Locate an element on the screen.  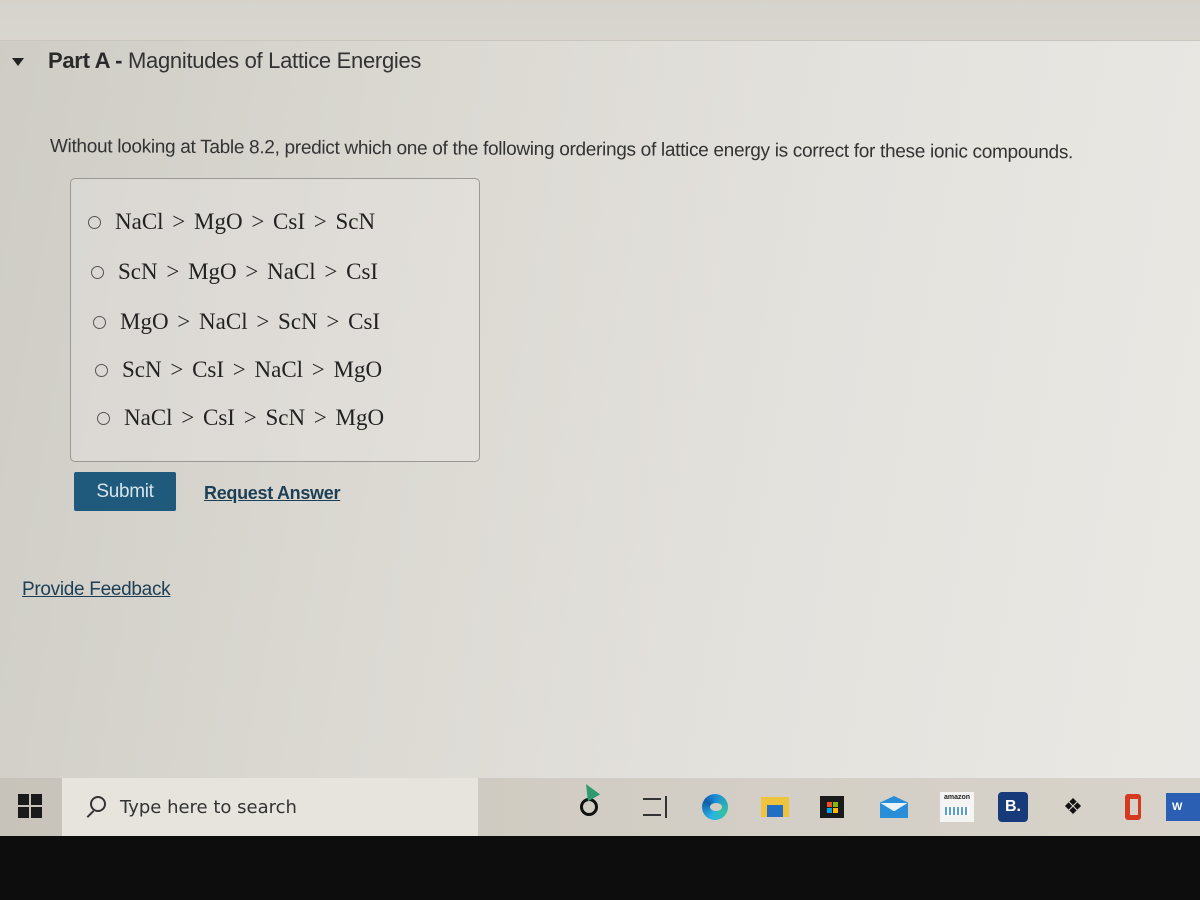
header-strip is located at coordinates (600, 20).